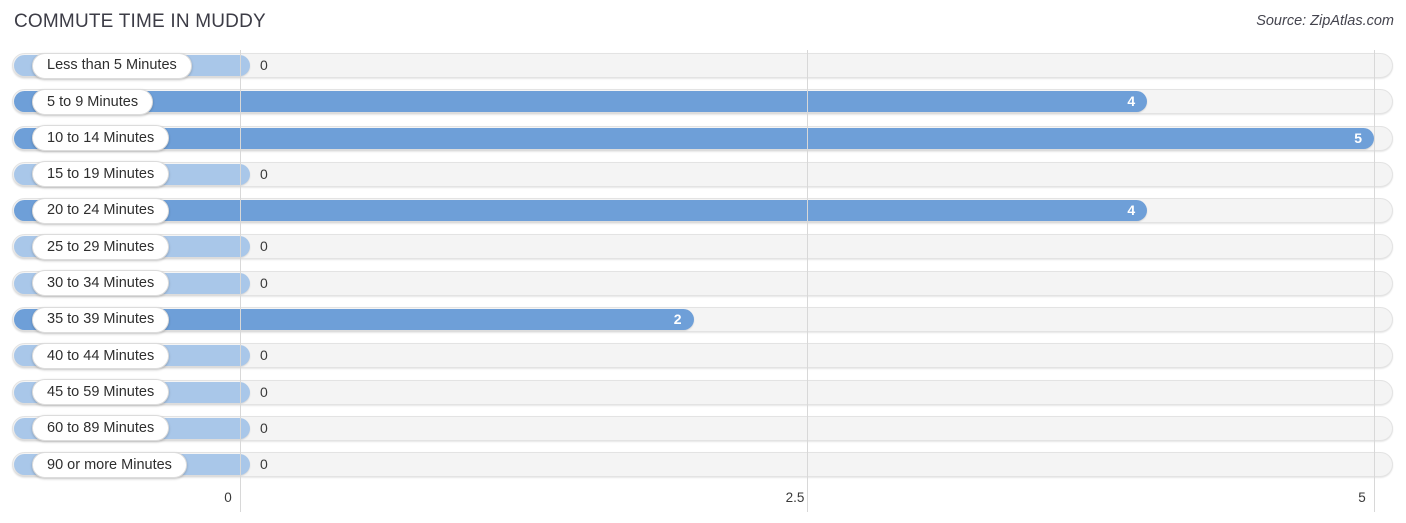 The width and height of the screenshot is (1406, 523). I want to click on bar-row: 45 to 59 Minutes 0, so click(703, 392).